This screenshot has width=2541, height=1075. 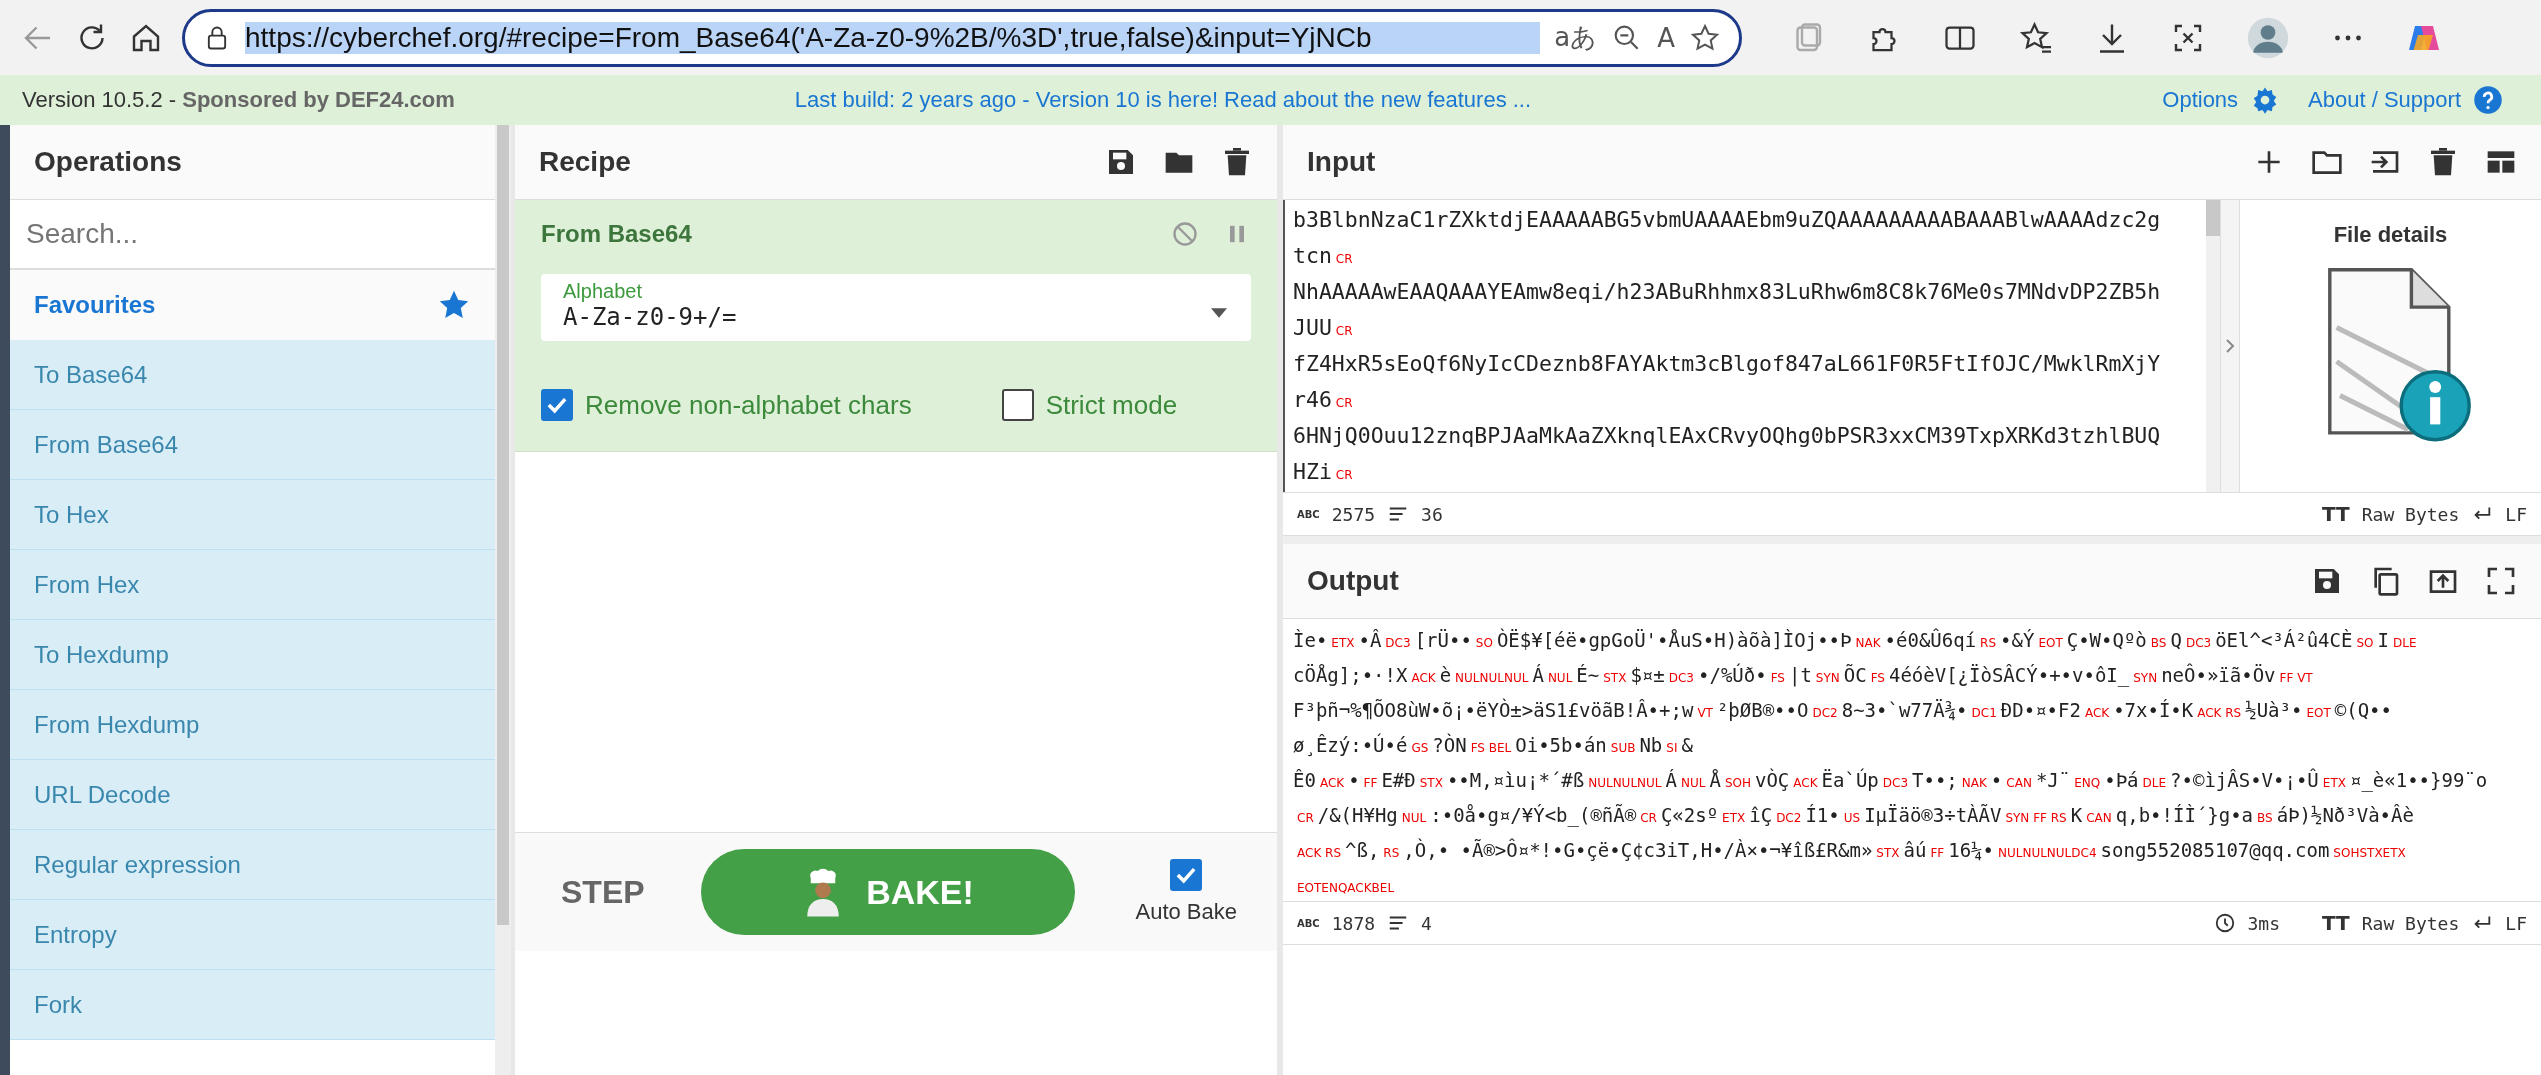 I want to click on panel-title: Recipe, so click(x=585, y=162).